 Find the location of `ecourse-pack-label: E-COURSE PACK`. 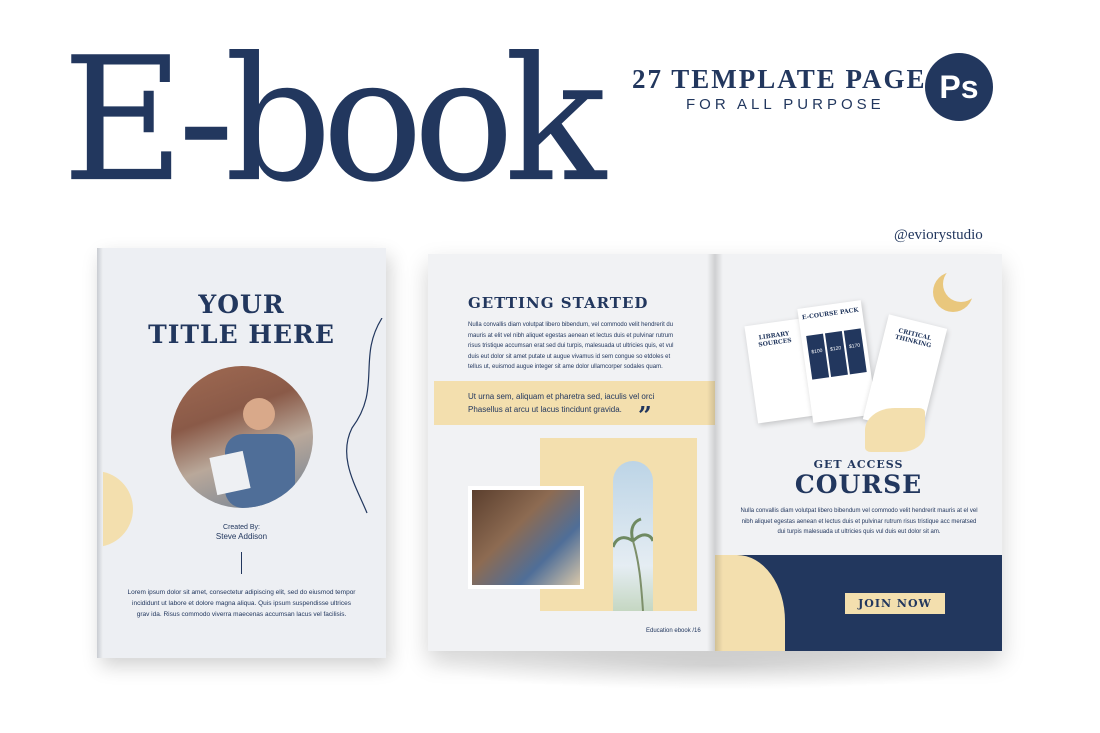

ecourse-pack-label: E-COURSE PACK is located at coordinates (830, 314).